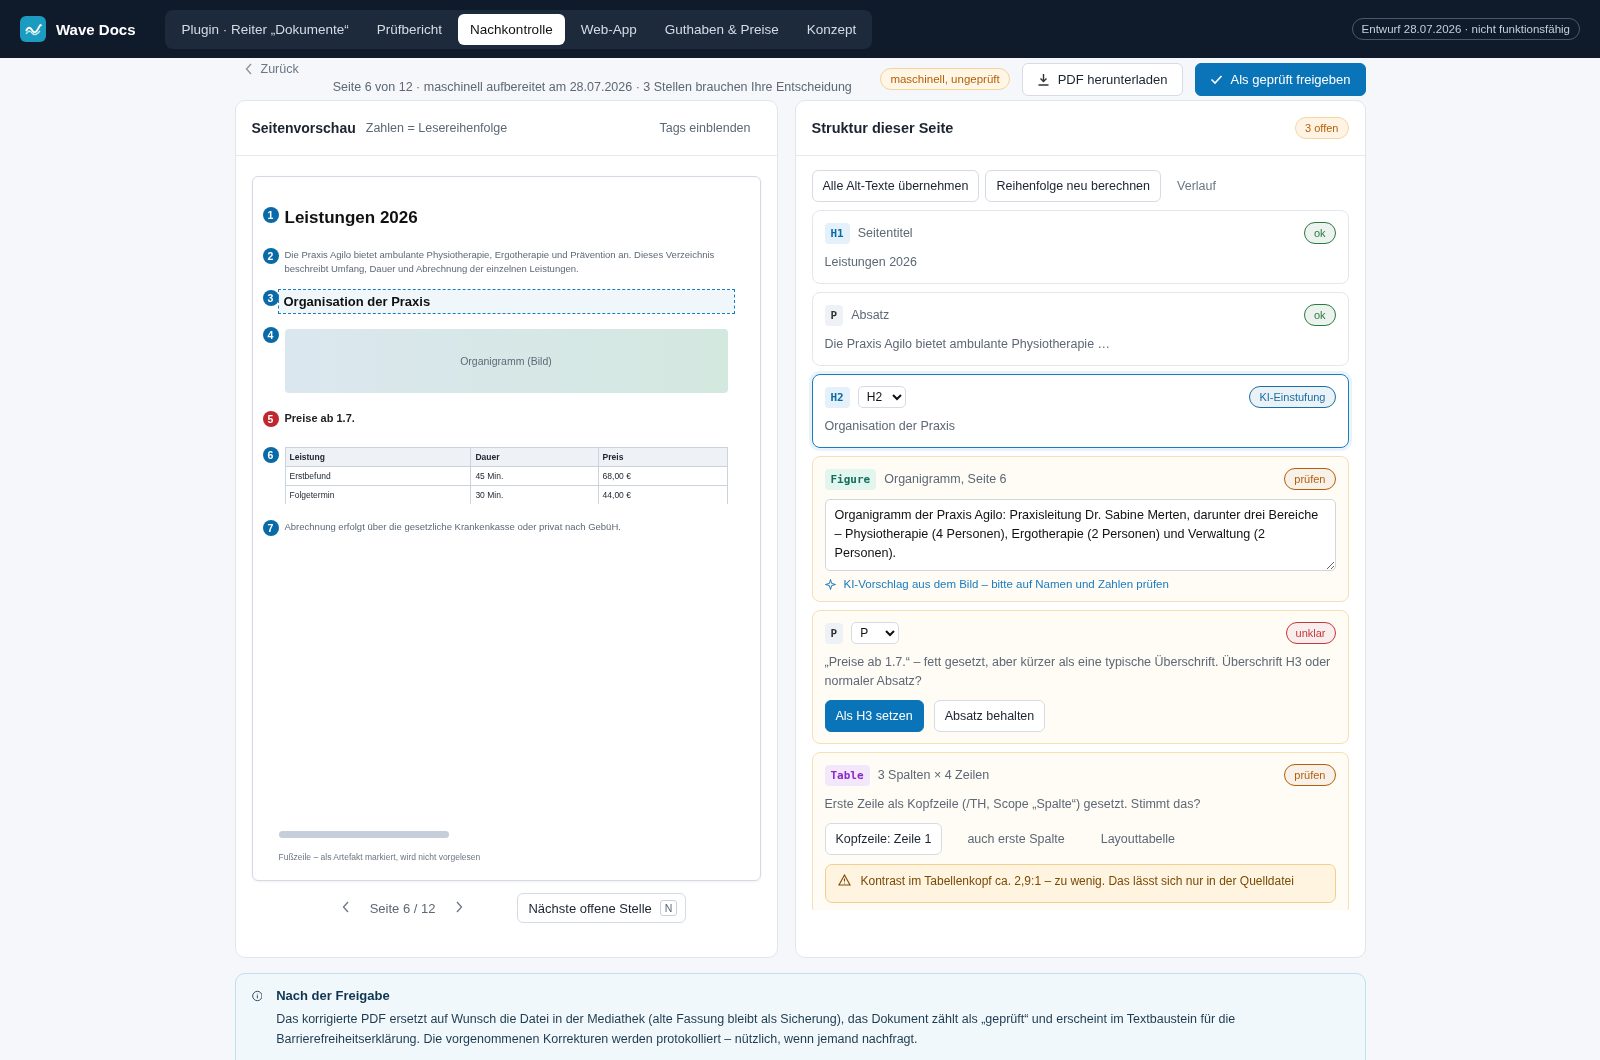  I want to click on page-subheading: Organisation der Praxis, so click(506, 301).